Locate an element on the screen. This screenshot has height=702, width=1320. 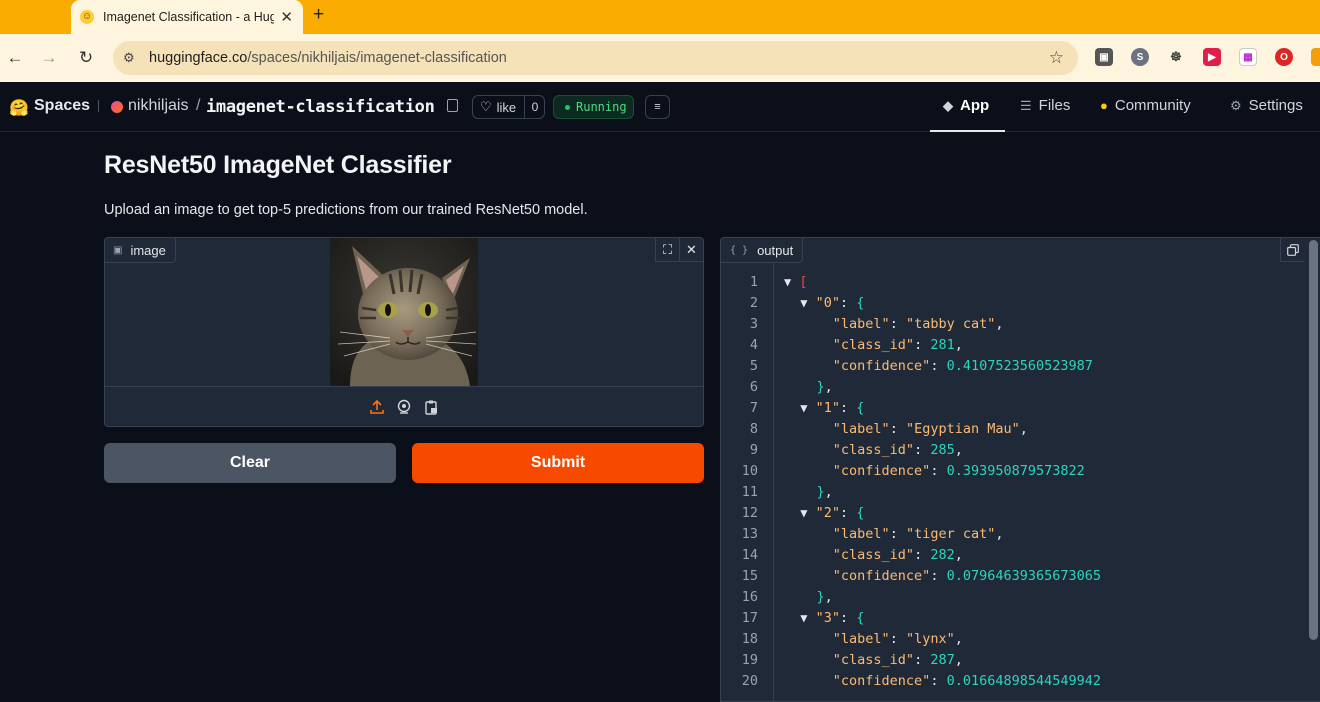
submit-button: Submit is located at coordinates (558, 463).